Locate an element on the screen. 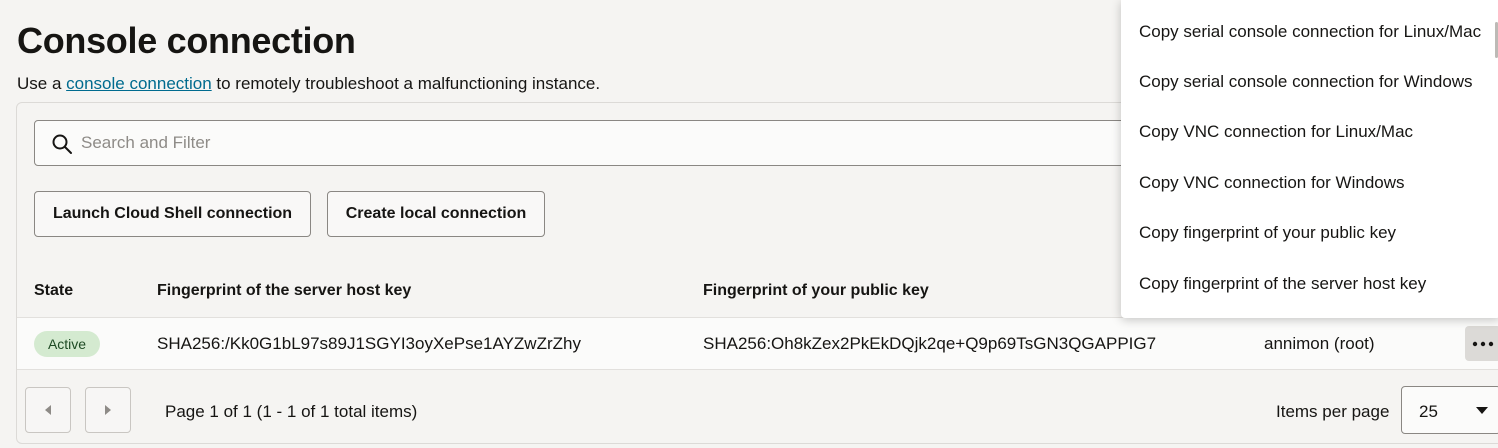  chevron-left-icon is located at coordinates (48, 410).